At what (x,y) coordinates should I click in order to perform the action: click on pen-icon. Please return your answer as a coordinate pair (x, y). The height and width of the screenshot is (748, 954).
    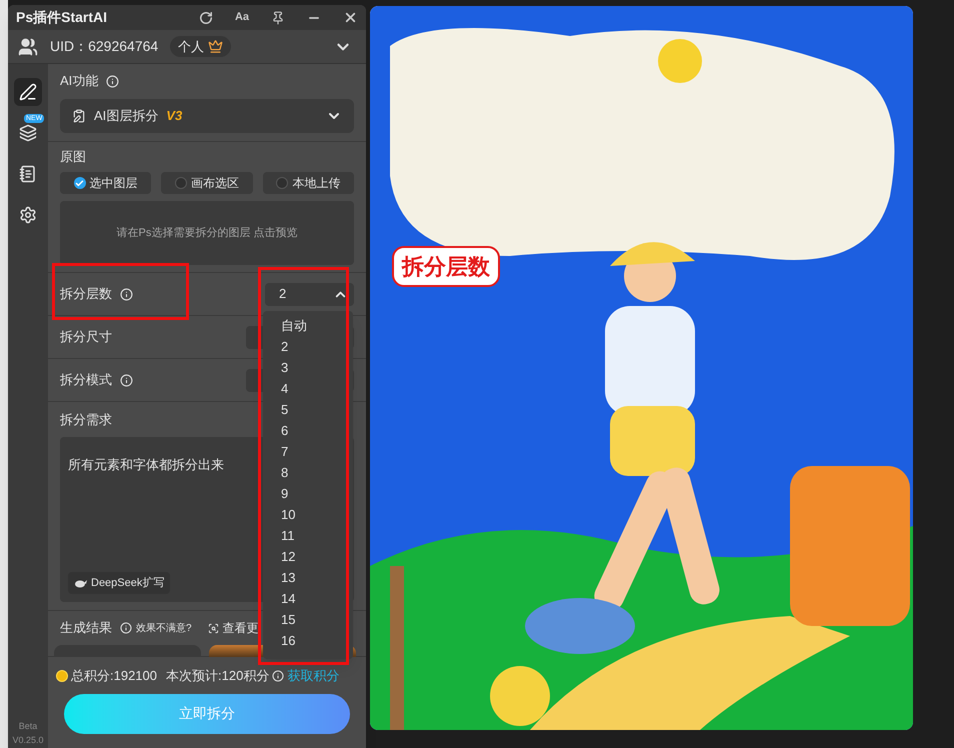
    Looking at the image, I should click on (28, 92).